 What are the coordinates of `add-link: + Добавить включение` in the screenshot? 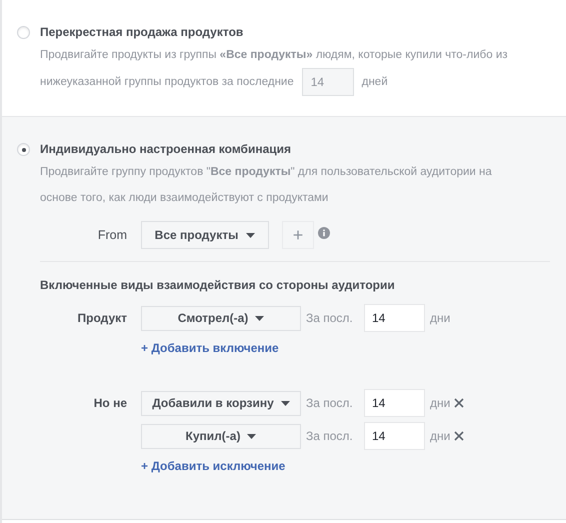 It's located at (295, 348).